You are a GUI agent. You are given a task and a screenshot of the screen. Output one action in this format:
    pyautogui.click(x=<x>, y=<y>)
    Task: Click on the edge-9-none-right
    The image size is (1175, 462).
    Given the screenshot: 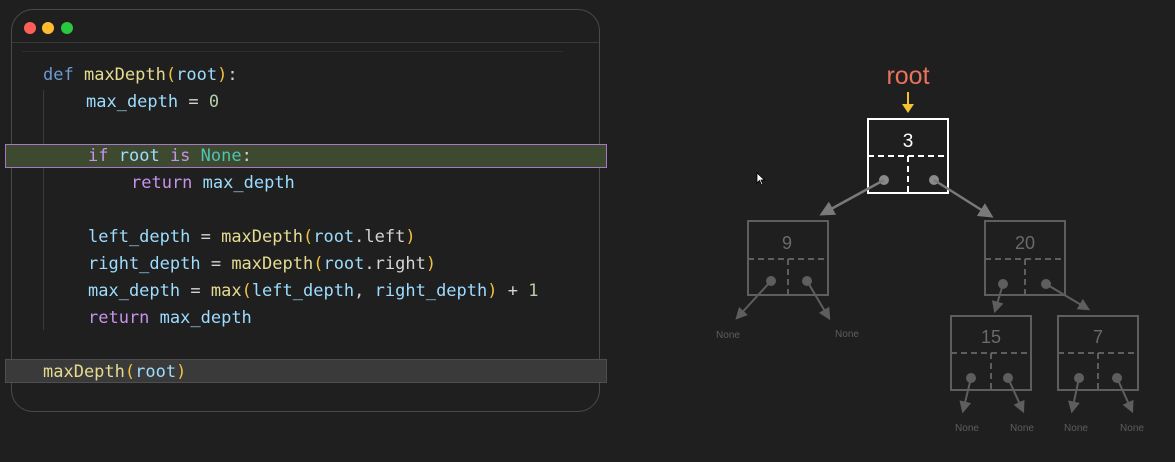 What is the action you would take?
    pyautogui.click(x=818, y=300)
    